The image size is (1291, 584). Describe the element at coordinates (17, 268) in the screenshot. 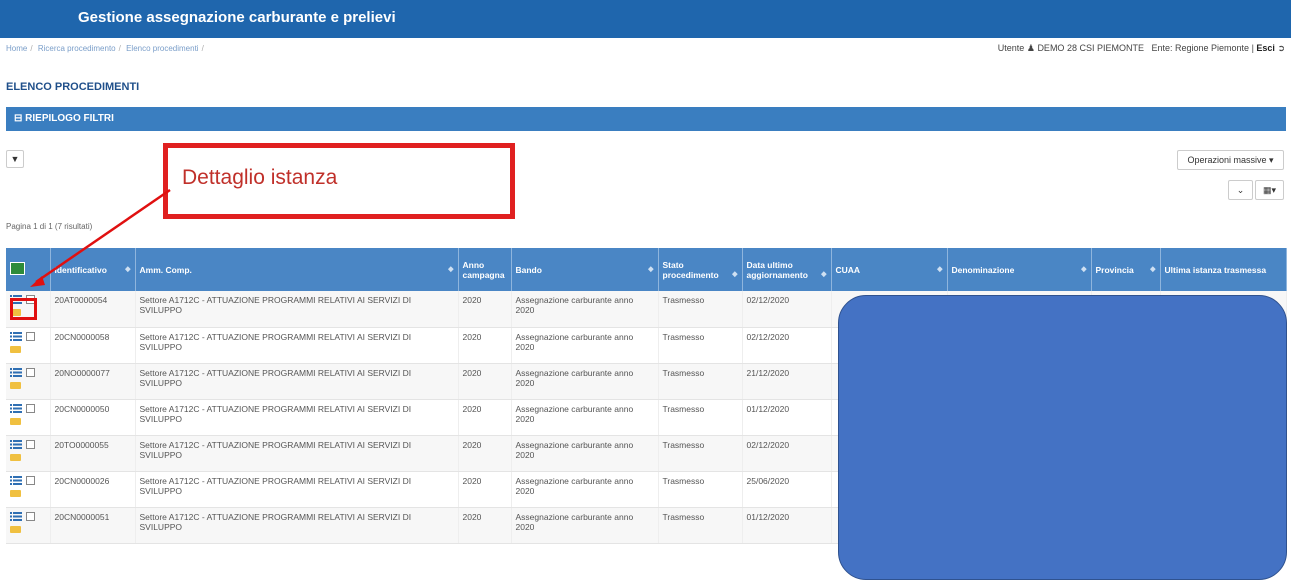

I see `excel-icon` at that location.